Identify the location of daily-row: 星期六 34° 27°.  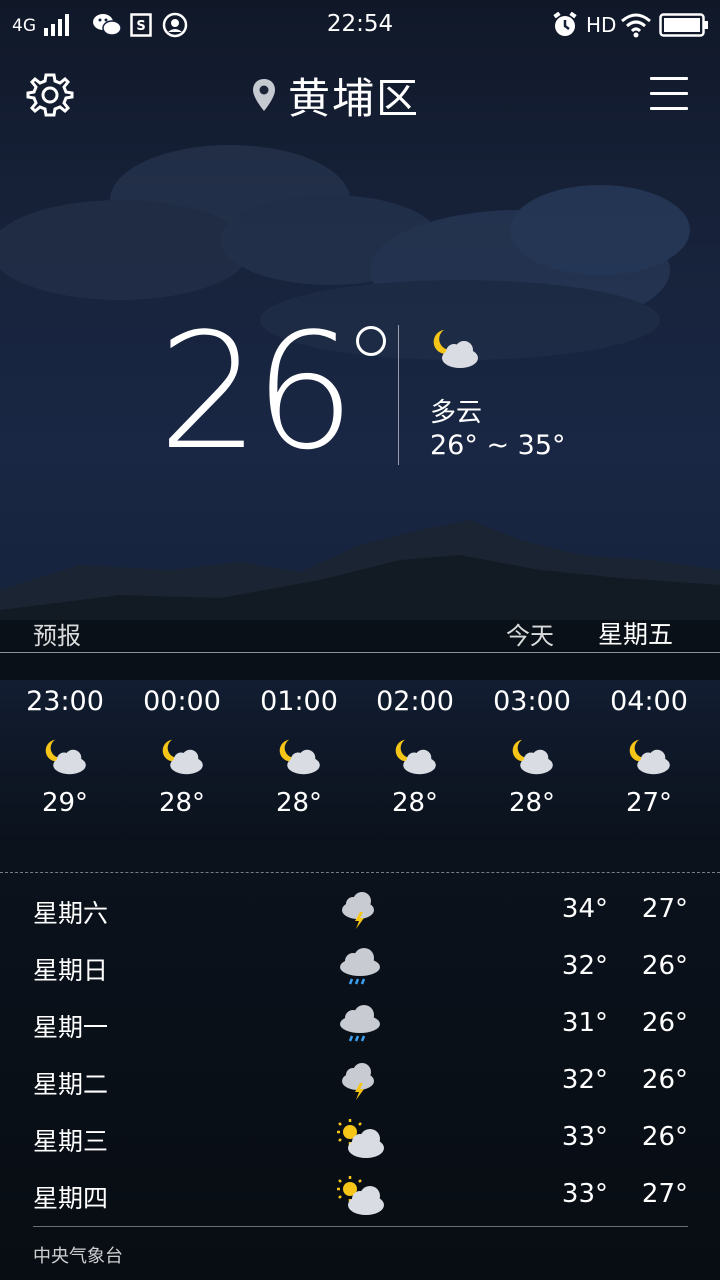
(360, 910).